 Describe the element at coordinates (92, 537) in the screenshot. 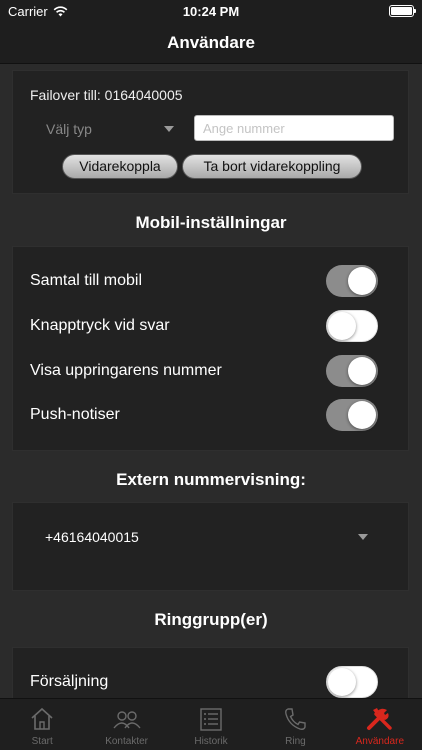

I see `extern-number-value: +46164040015` at that location.